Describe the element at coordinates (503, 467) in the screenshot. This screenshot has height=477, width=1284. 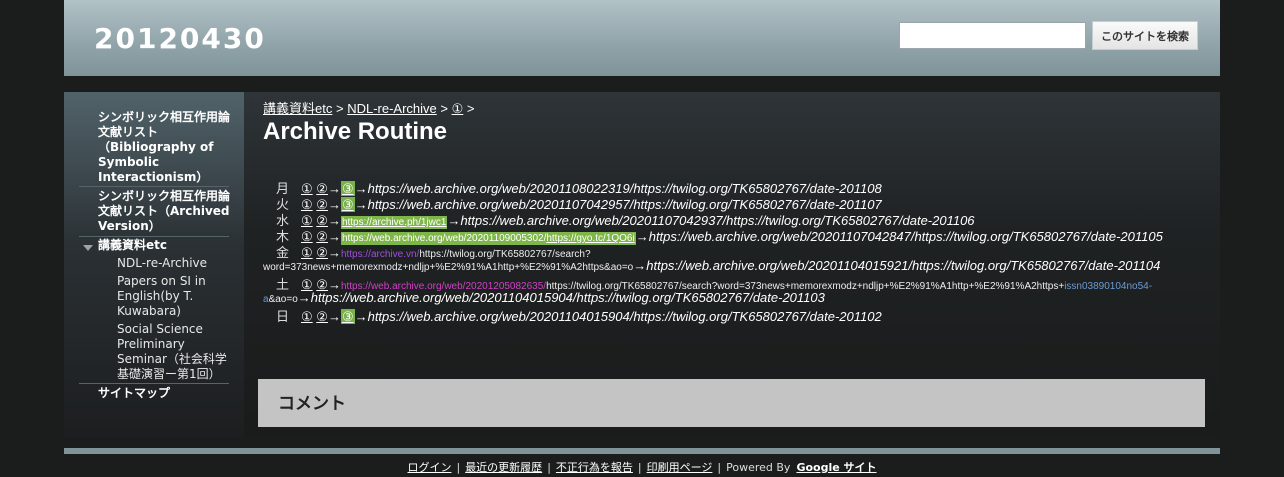
I see `recent-changes-link: 最近の更新履歴` at that location.